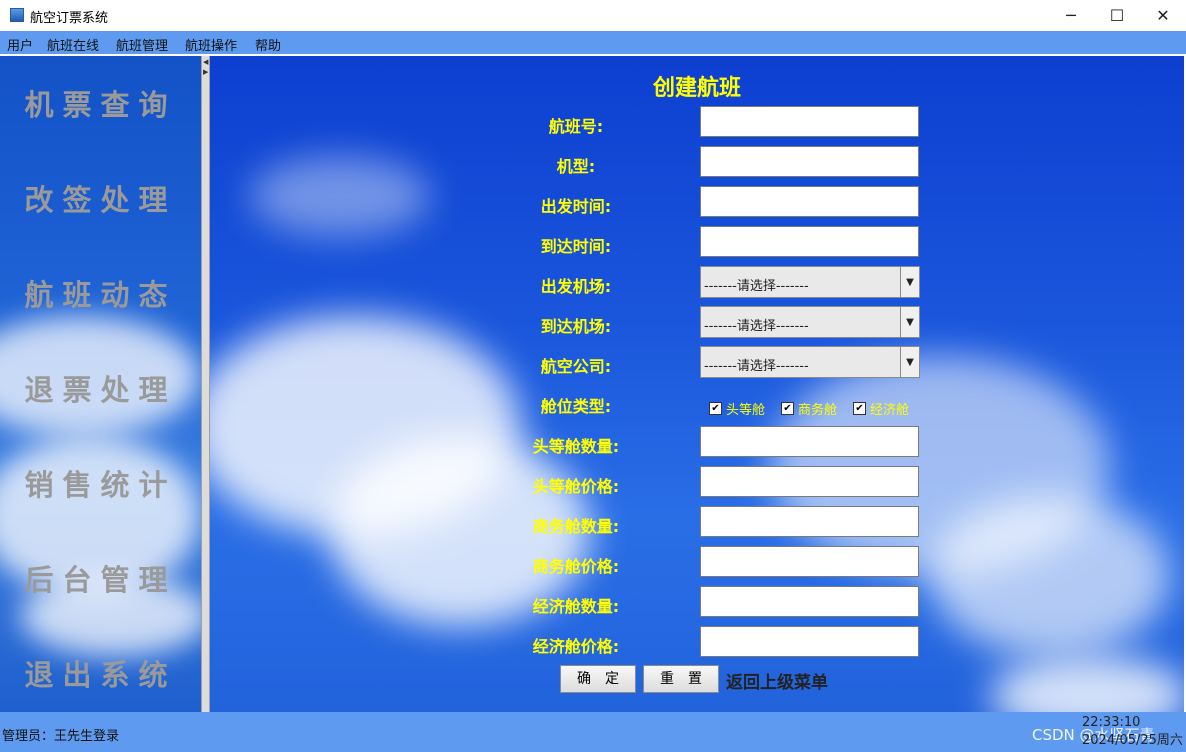 The image size is (1186, 752). Describe the element at coordinates (576, 646) in the screenshot. I see `label-economy-price: 经济舱价格:` at that location.